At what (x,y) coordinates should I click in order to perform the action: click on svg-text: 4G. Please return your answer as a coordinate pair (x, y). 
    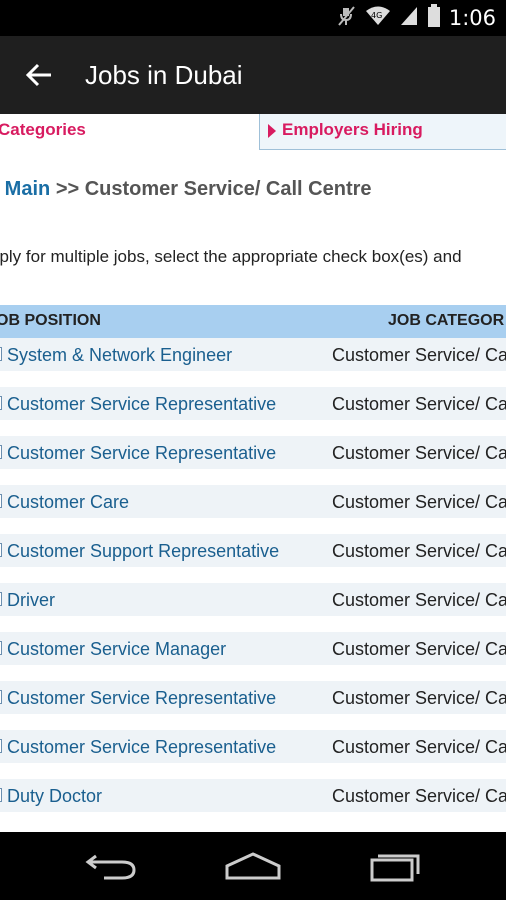
    Looking at the image, I should click on (376, 15).